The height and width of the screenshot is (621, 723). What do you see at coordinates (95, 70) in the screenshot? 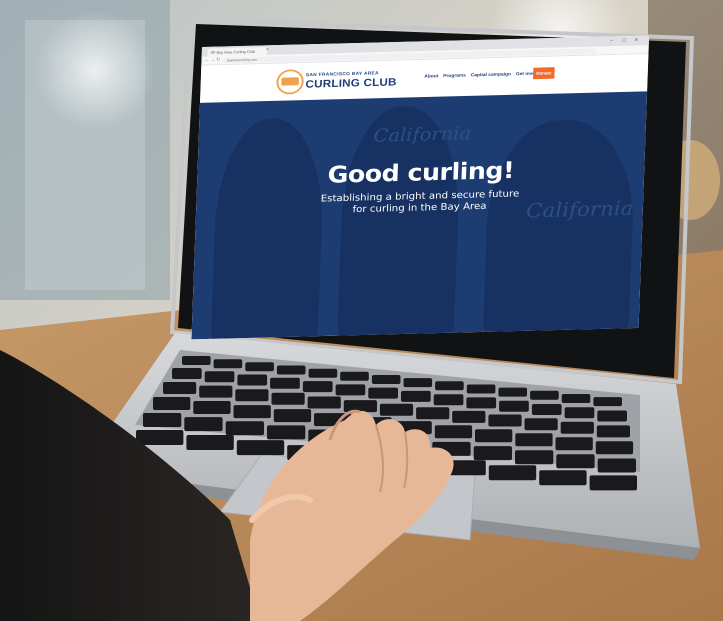
I see `light-bokeh` at bounding box center [95, 70].